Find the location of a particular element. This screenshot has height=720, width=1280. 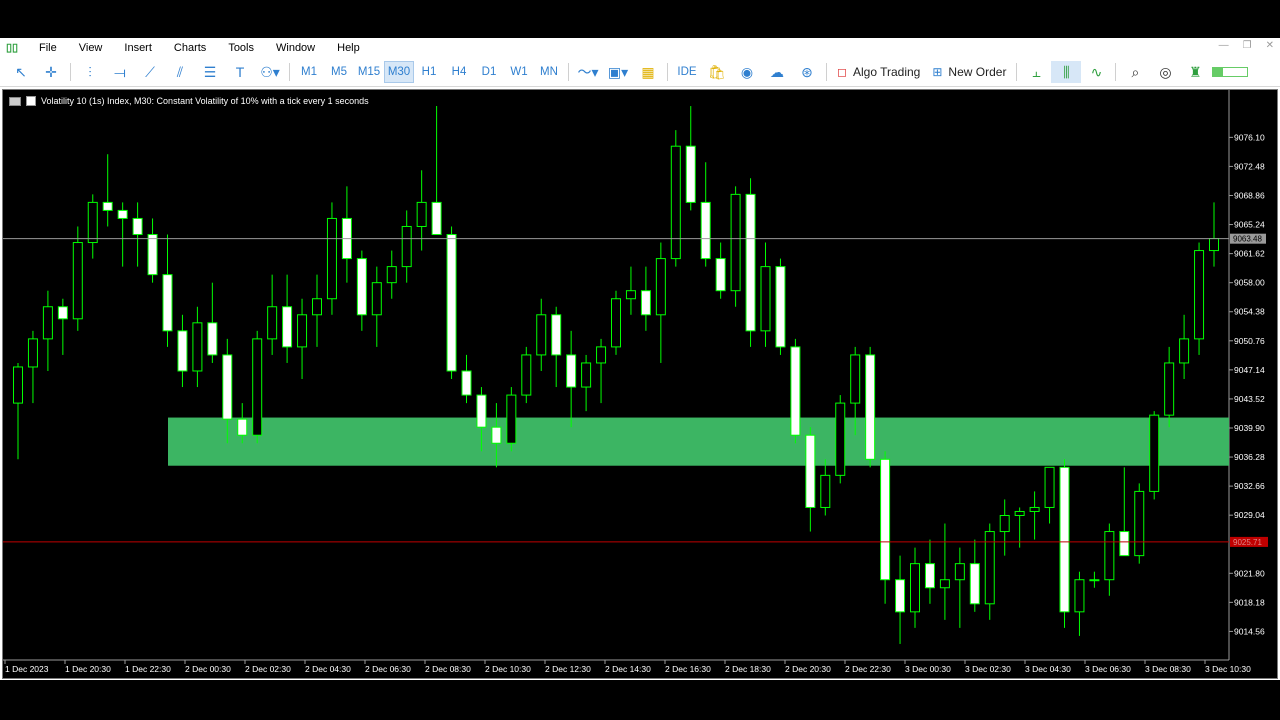

timeframe-m1: M1 is located at coordinates (309, 72).